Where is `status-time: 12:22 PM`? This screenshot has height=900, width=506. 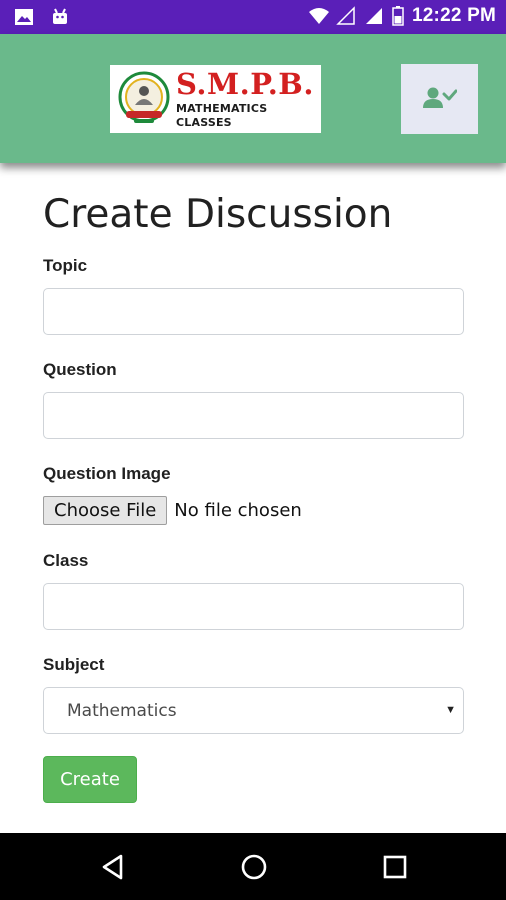 status-time: 12:22 PM is located at coordinates (454, 15).